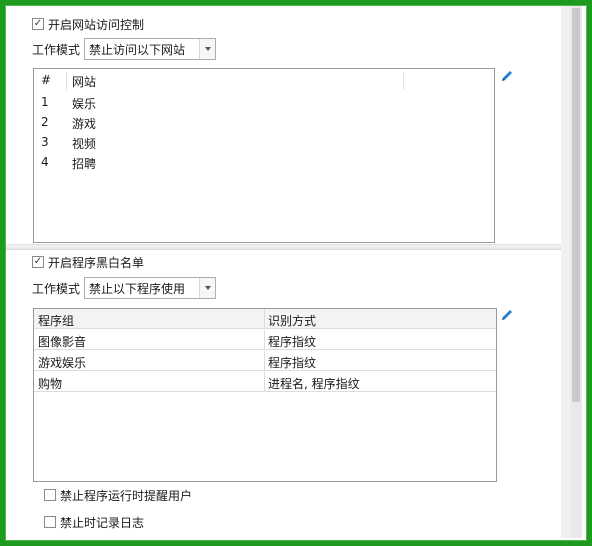  I want to click on program-list-enable: ✓ 开启程序黑白名单, so click(88, 262).